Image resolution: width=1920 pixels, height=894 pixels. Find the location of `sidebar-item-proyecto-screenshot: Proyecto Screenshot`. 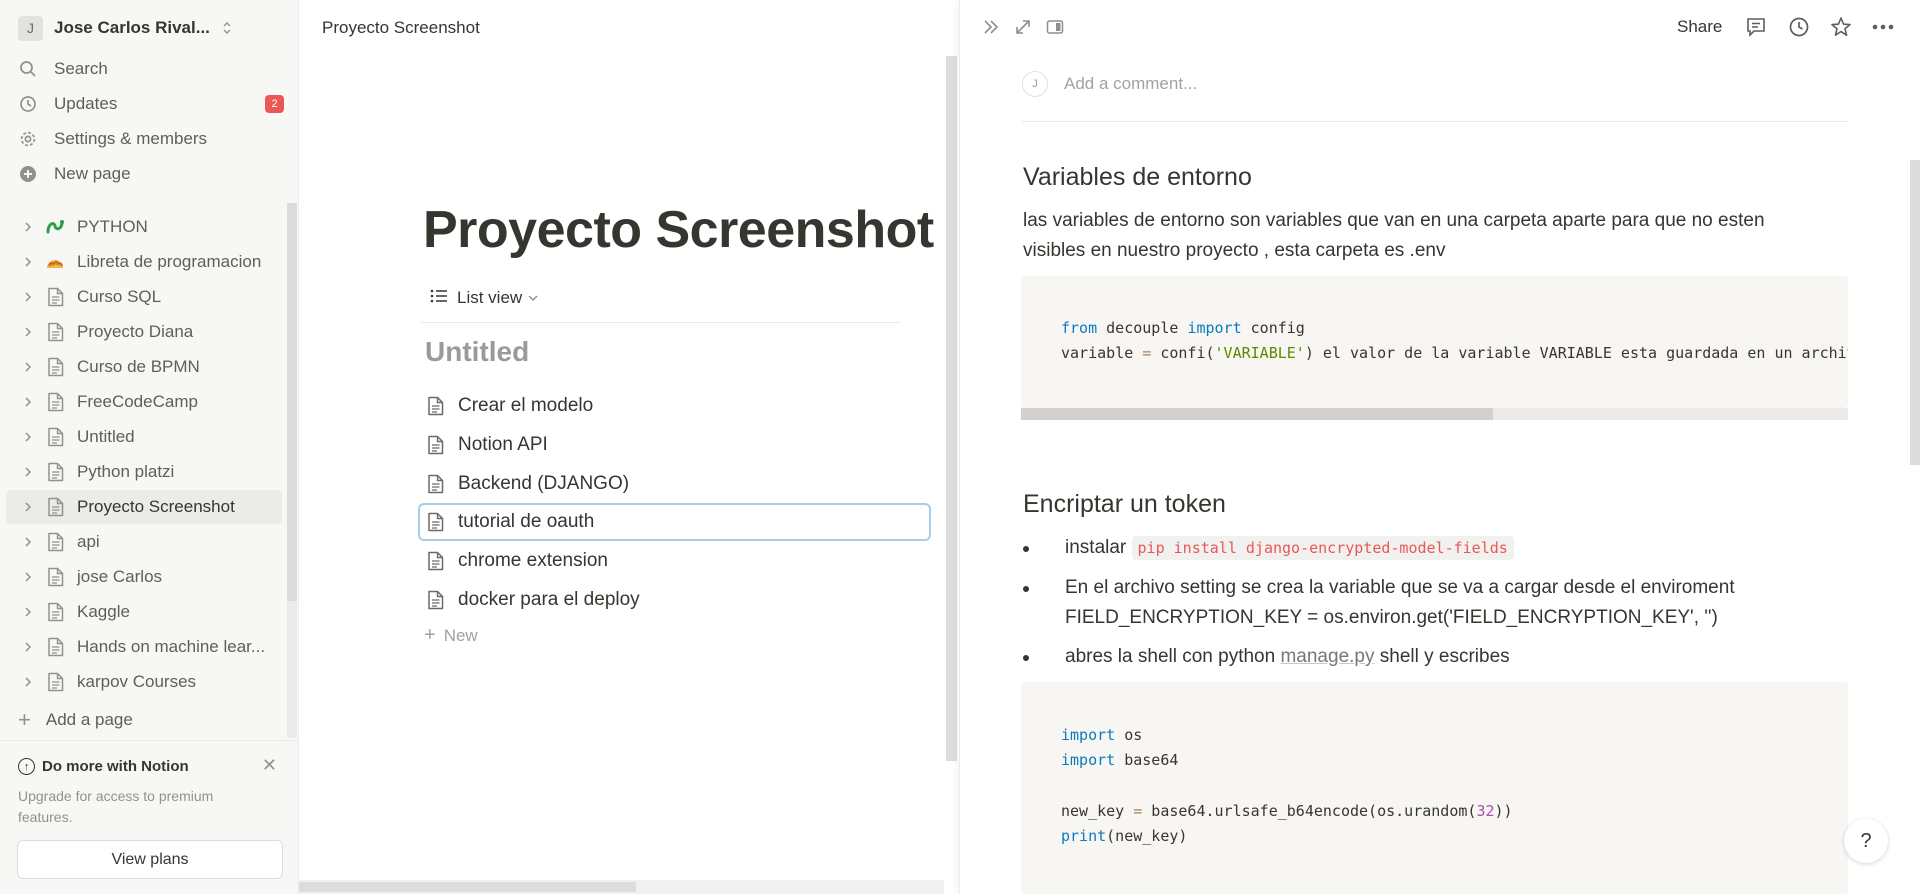

sidebar-item-proyecto-screenshot: Proyecto Screenshot is located at coordinates (144, 507).